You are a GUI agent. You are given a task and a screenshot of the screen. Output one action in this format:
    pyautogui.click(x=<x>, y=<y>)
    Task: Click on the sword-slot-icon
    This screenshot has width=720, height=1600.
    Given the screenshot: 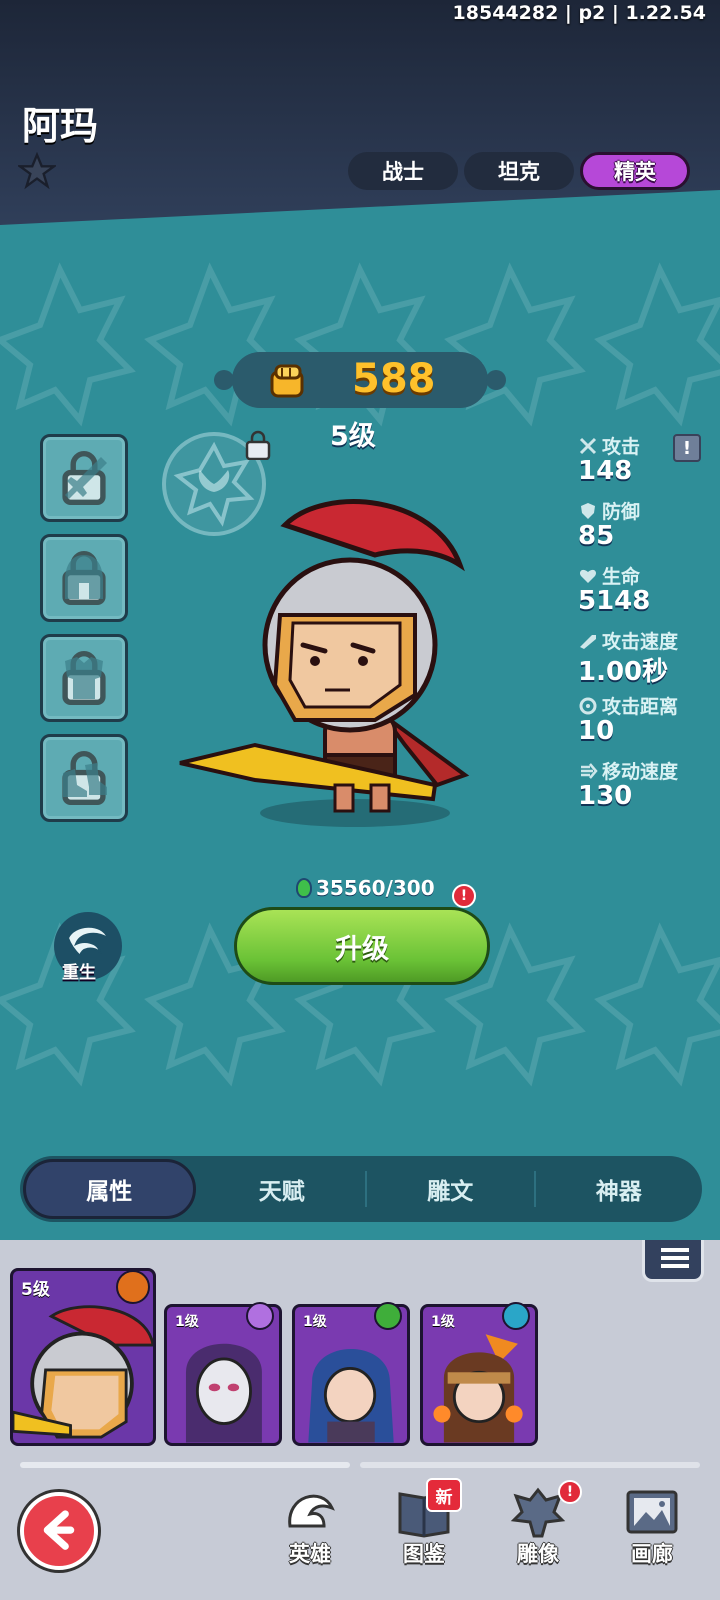 What is the action you would take?
    pyautogui.click(x=86, y=478)
    